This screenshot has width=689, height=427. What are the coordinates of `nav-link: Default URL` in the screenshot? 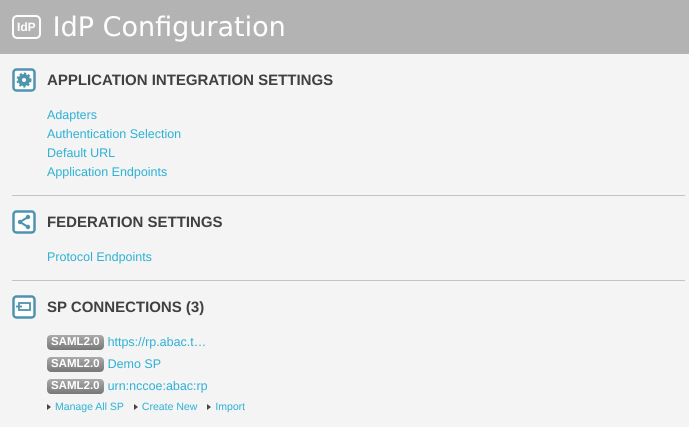 It's located at (366, 153).